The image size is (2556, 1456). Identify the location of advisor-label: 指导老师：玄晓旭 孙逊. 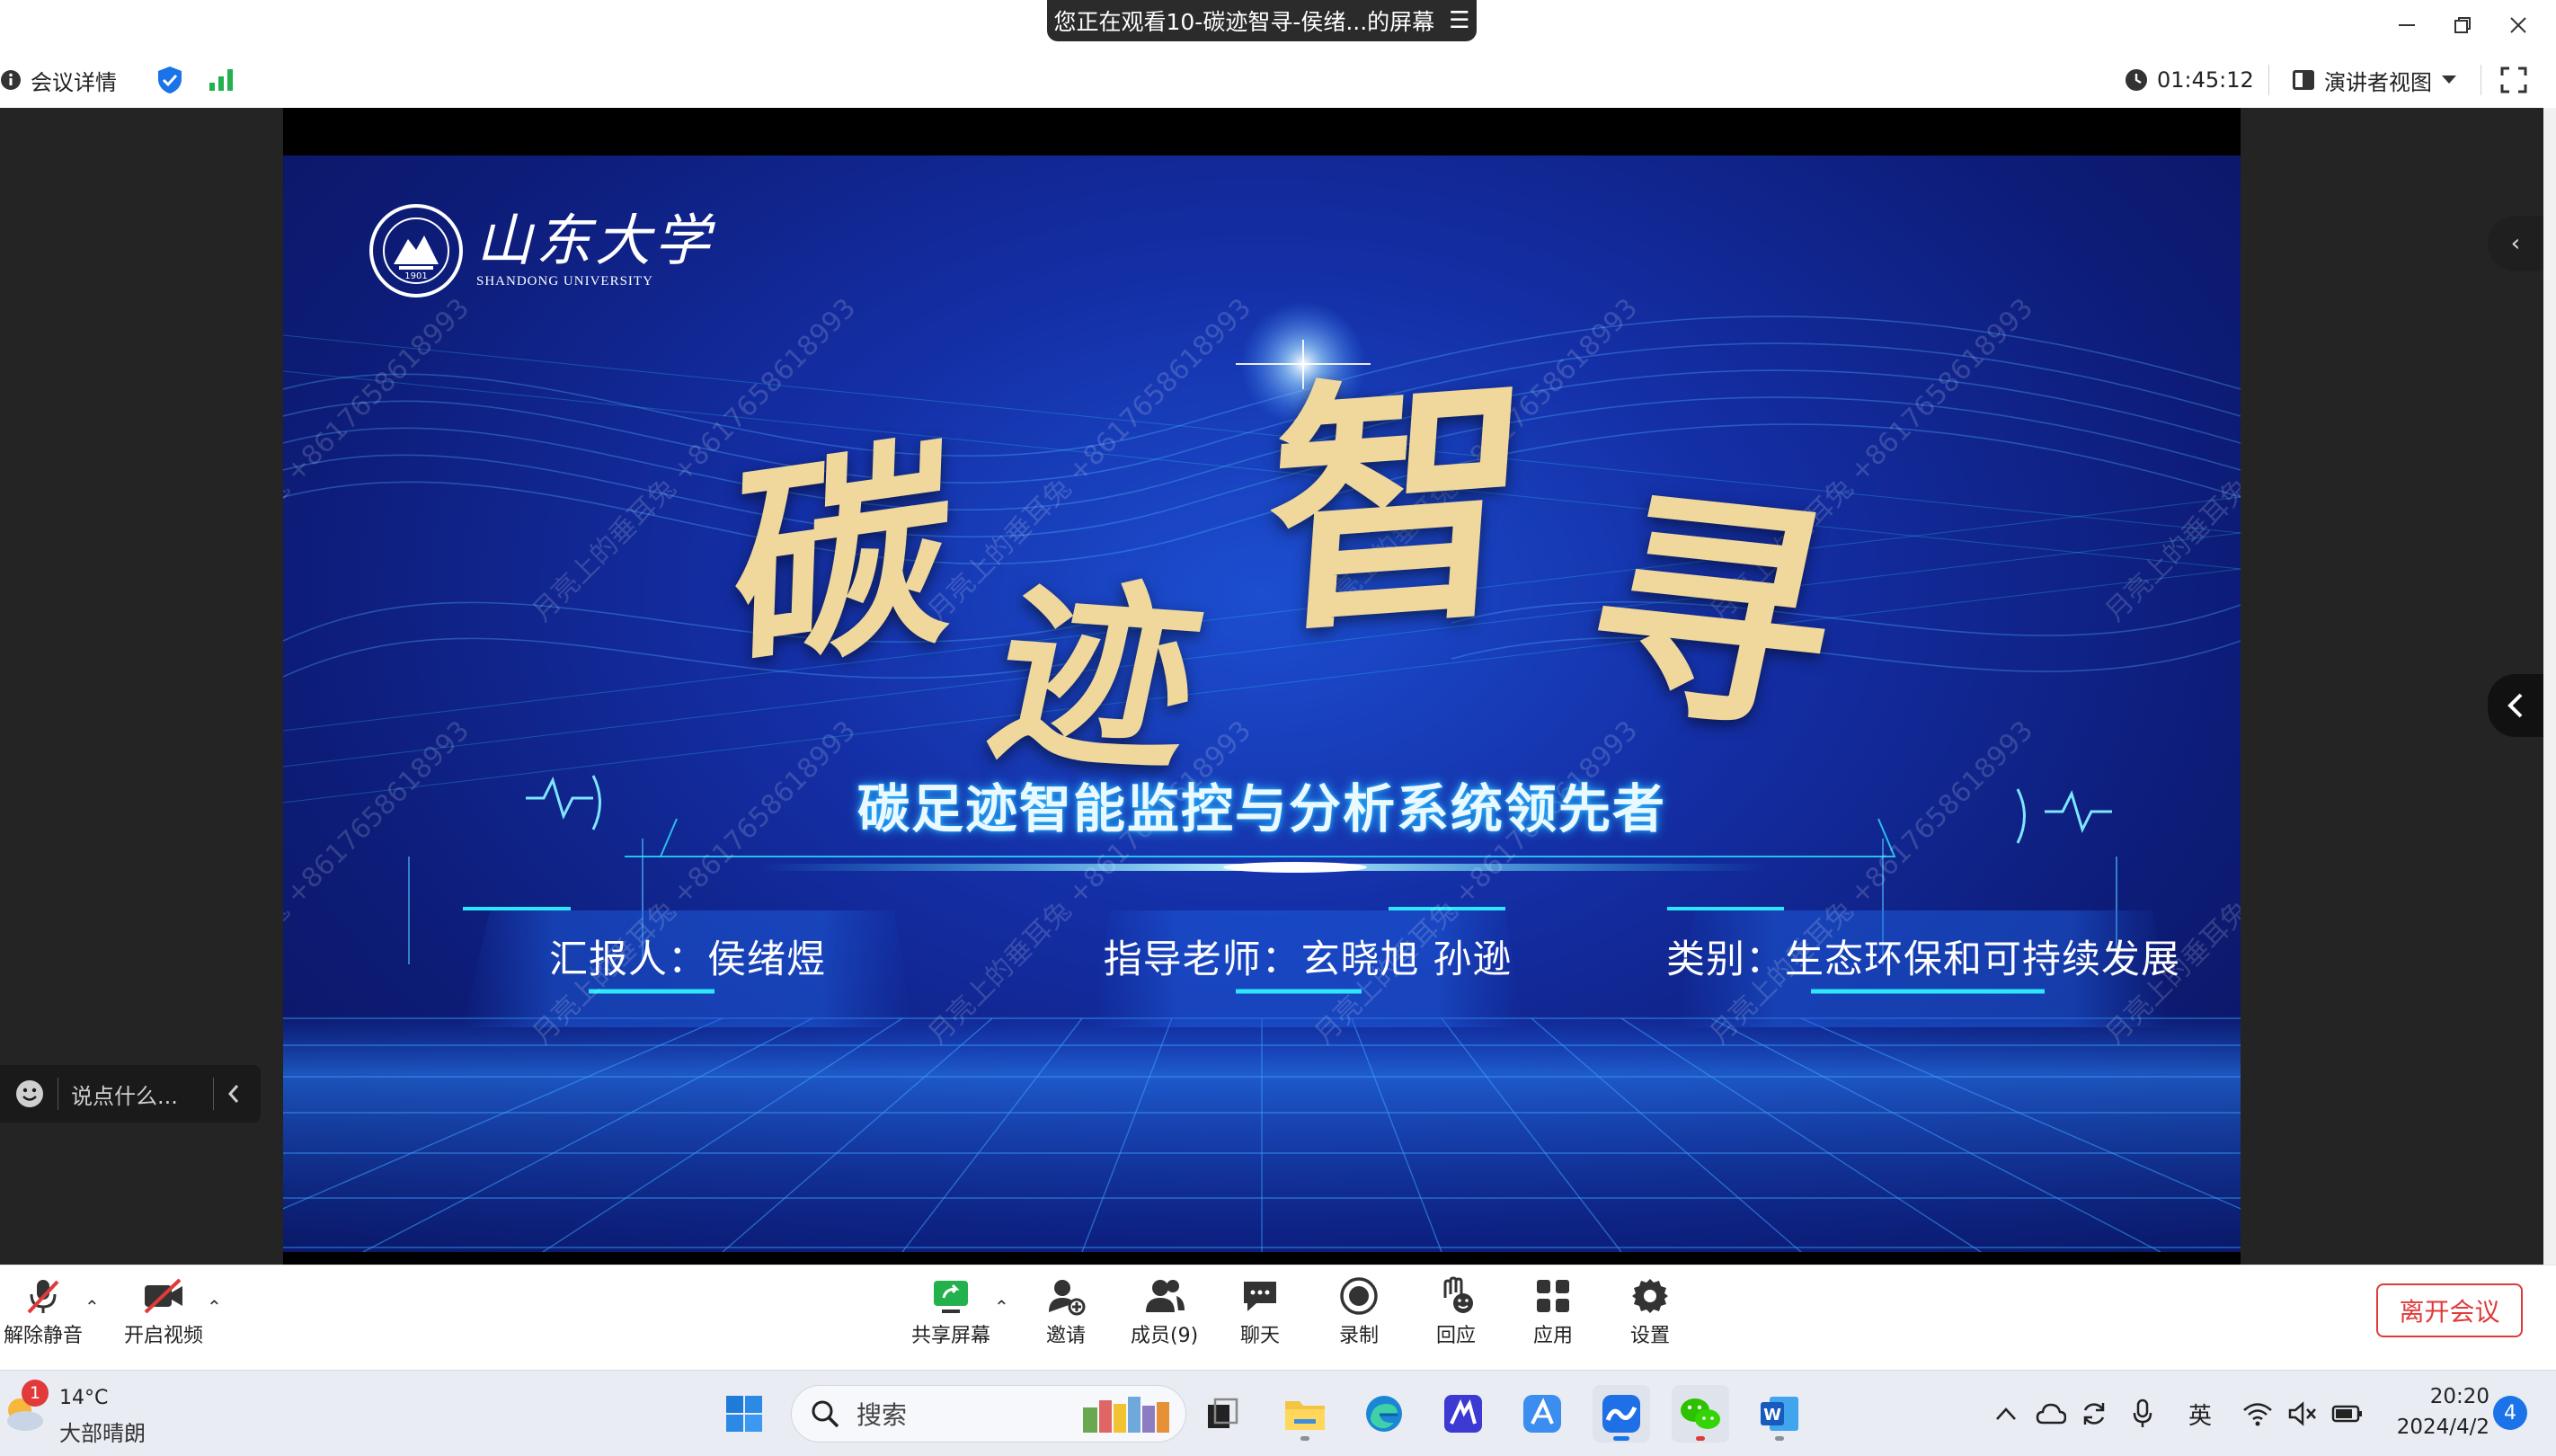
(1308, 960).